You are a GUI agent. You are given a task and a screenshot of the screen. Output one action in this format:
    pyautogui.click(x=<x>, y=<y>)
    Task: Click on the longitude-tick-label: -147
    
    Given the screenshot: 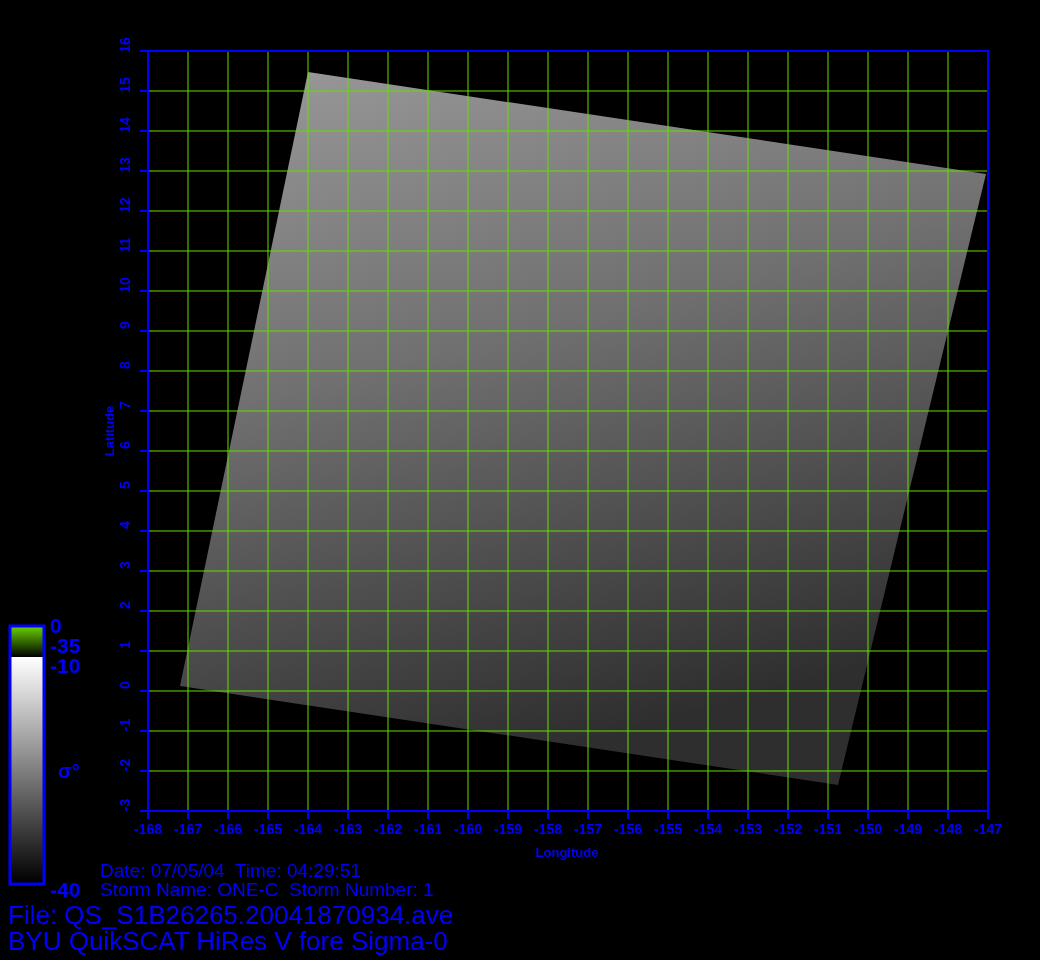 What is the action you would take?
    pyautogui.click(x=988, y=829)
    